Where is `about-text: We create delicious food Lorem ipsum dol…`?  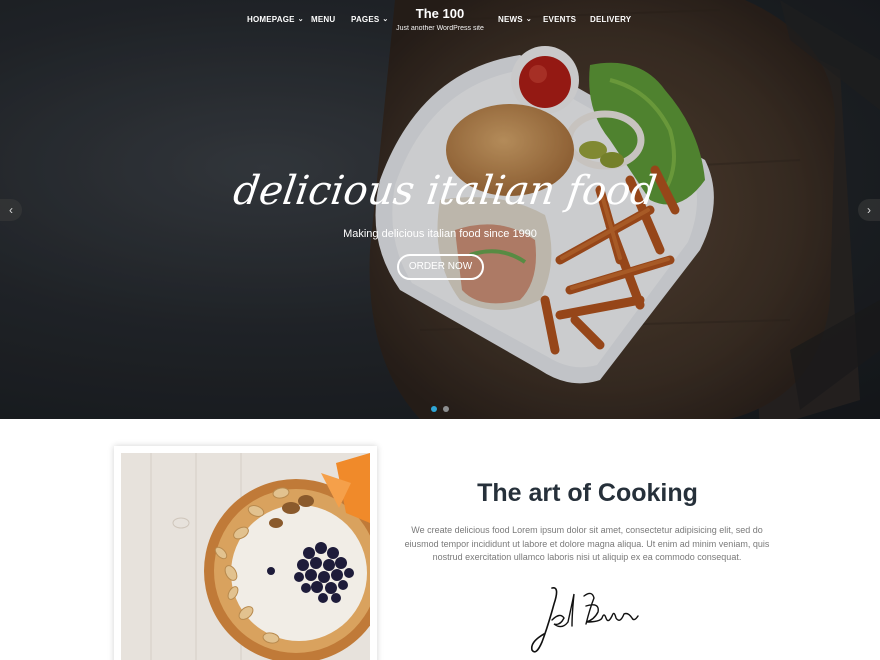 about-text: We create delicious food Lorem ipsum dol… is located at coordinates (587, 543).